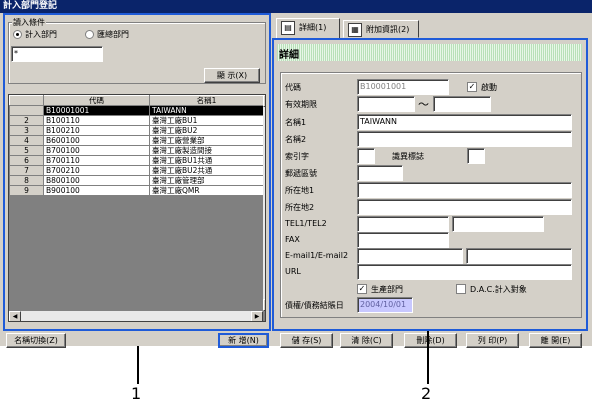 This screenshot has width=592, height=411. I want to click on production-checkbox: ✓, so click(362, 289).